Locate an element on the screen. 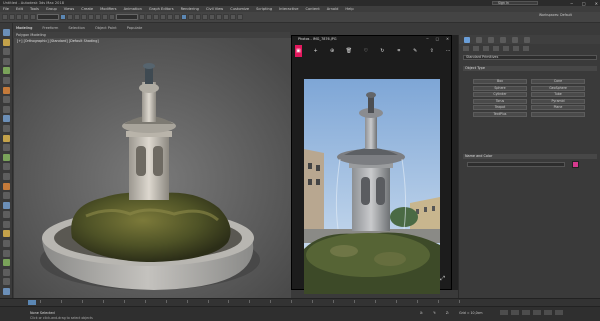 Image resolution: width=600 pixels, height=321 pixels. object-type-header: Object Type is located at coordinates (530, 68).